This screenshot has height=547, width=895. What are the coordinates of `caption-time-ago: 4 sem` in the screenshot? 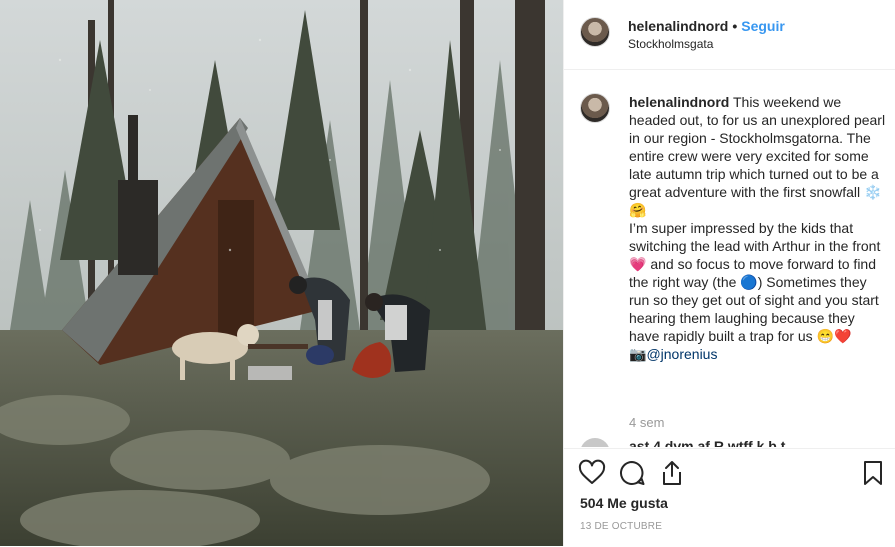 It's located at (646, 422).